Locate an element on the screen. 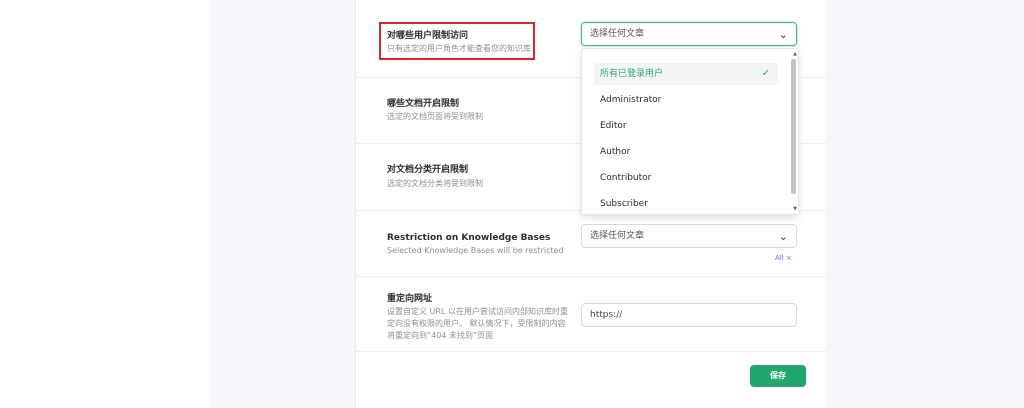  tag-label: All is located at coordinates (779, 258).